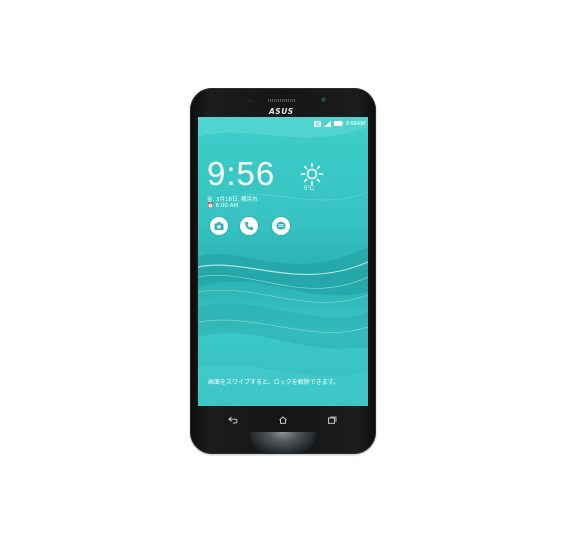 This screenshot has height=544, width=564. I want to click on date-location: 金, 3月18日, 横浜市, so click(232, 200).